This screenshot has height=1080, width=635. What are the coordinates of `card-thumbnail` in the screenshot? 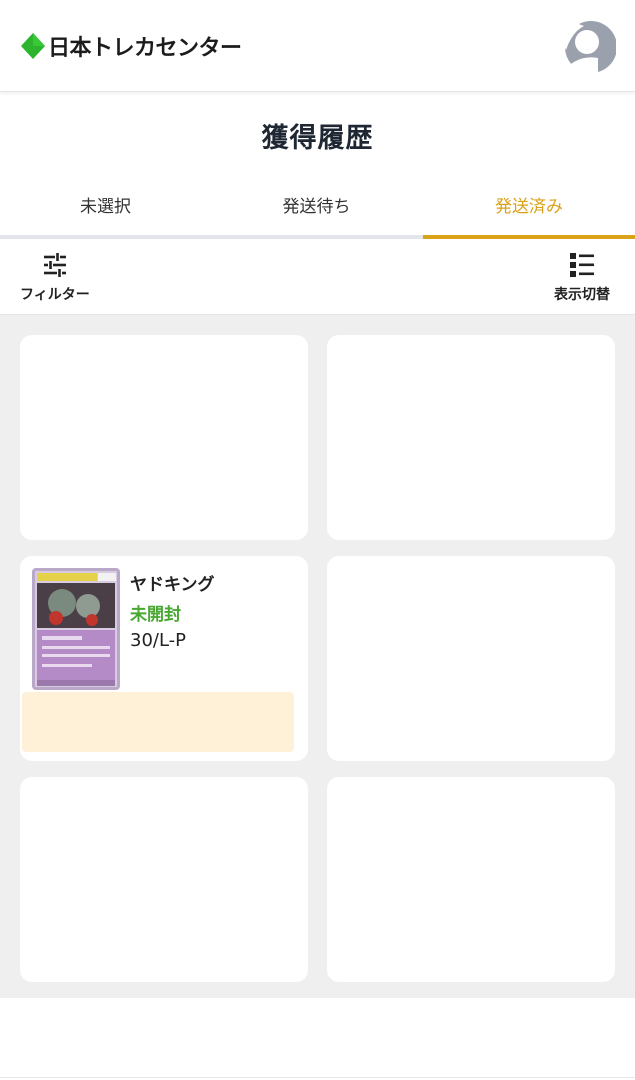 It's located at (76, 629).